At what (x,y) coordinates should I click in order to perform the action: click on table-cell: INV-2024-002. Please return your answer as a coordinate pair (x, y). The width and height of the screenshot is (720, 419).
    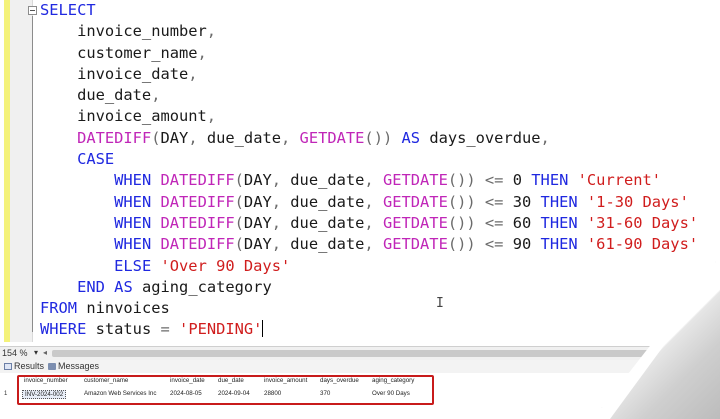
    Looking at the image, I should click on (44, 394).